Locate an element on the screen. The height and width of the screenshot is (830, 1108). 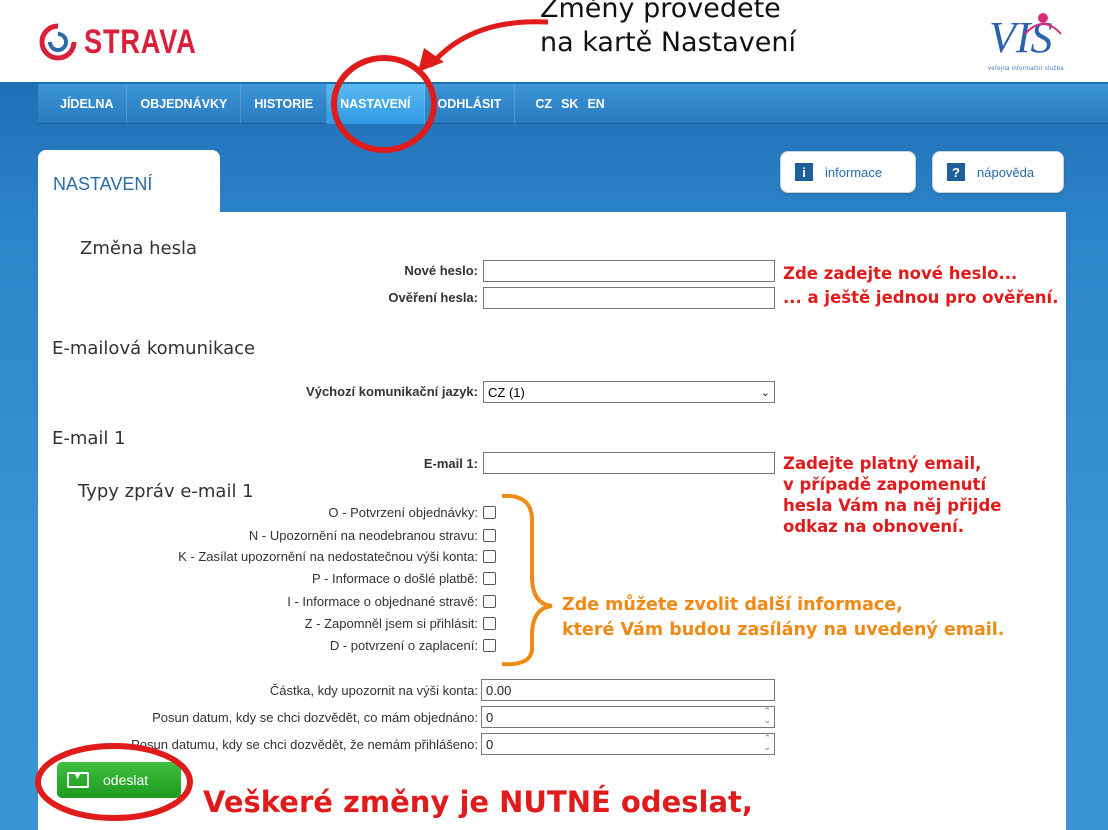
type-row-o: O - Potvrzení objednávky: is located at coordinates (412, 512).